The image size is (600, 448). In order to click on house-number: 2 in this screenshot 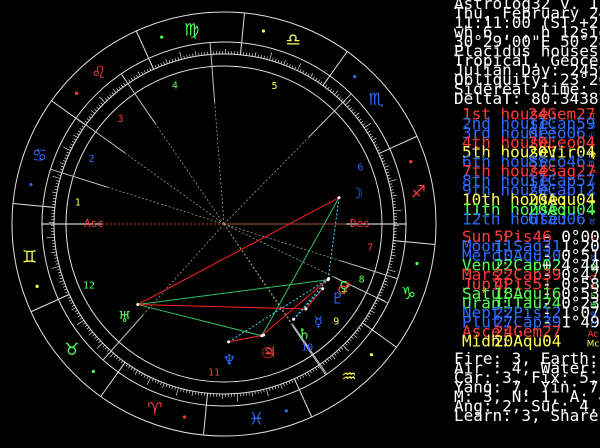, I will do `click(92, 159)`.